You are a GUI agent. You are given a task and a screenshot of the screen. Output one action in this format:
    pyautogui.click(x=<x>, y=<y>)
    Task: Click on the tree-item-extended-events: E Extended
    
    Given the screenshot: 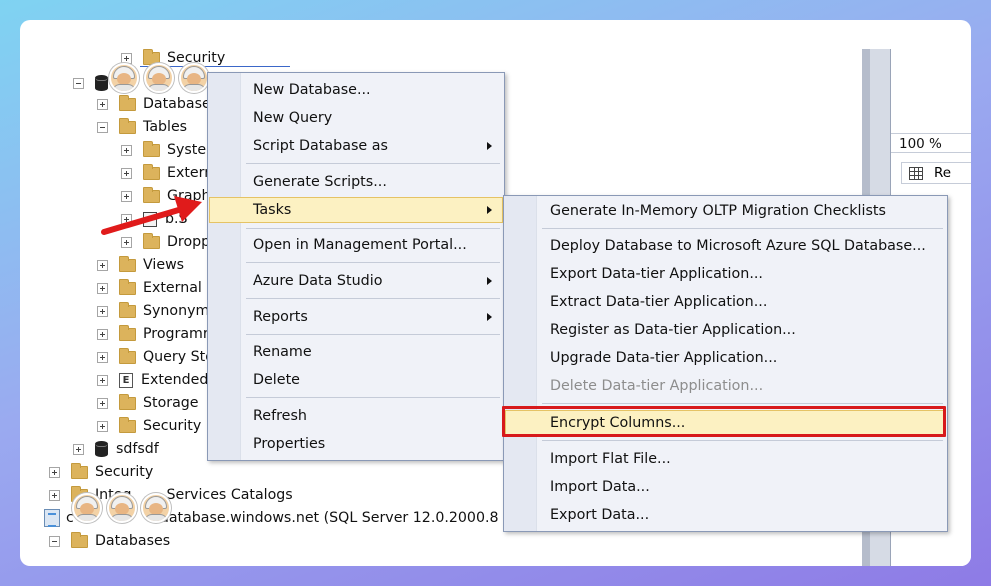 What is the action you would take?
    pyautogui.click(x=152, y=380)
    